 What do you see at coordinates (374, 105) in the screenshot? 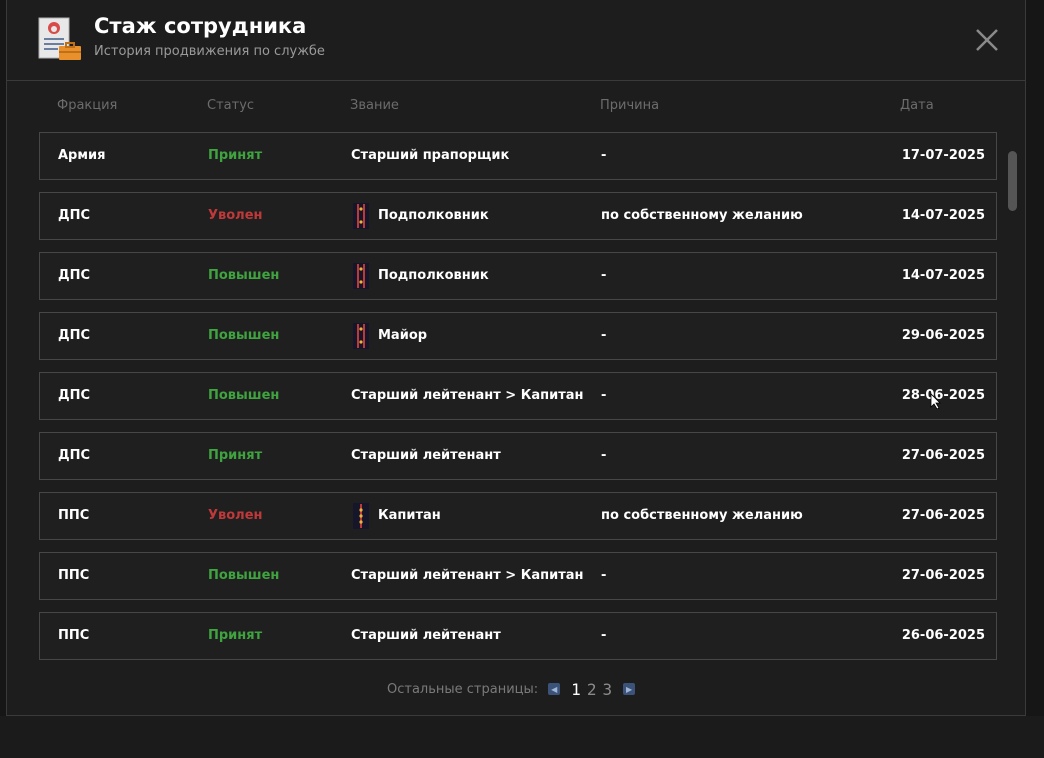
I see `column-header-rank: Звание` at bounding box center [374, 105].